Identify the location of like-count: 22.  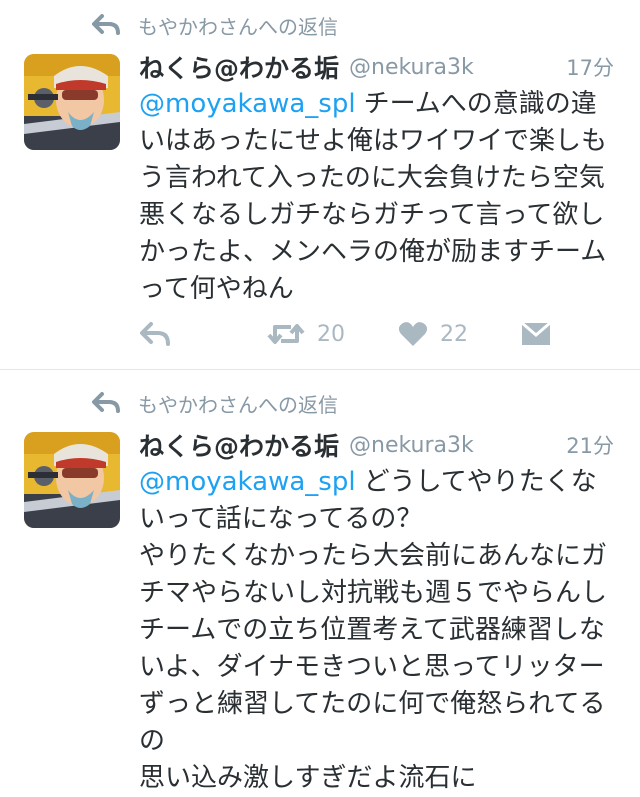
(454, 334).